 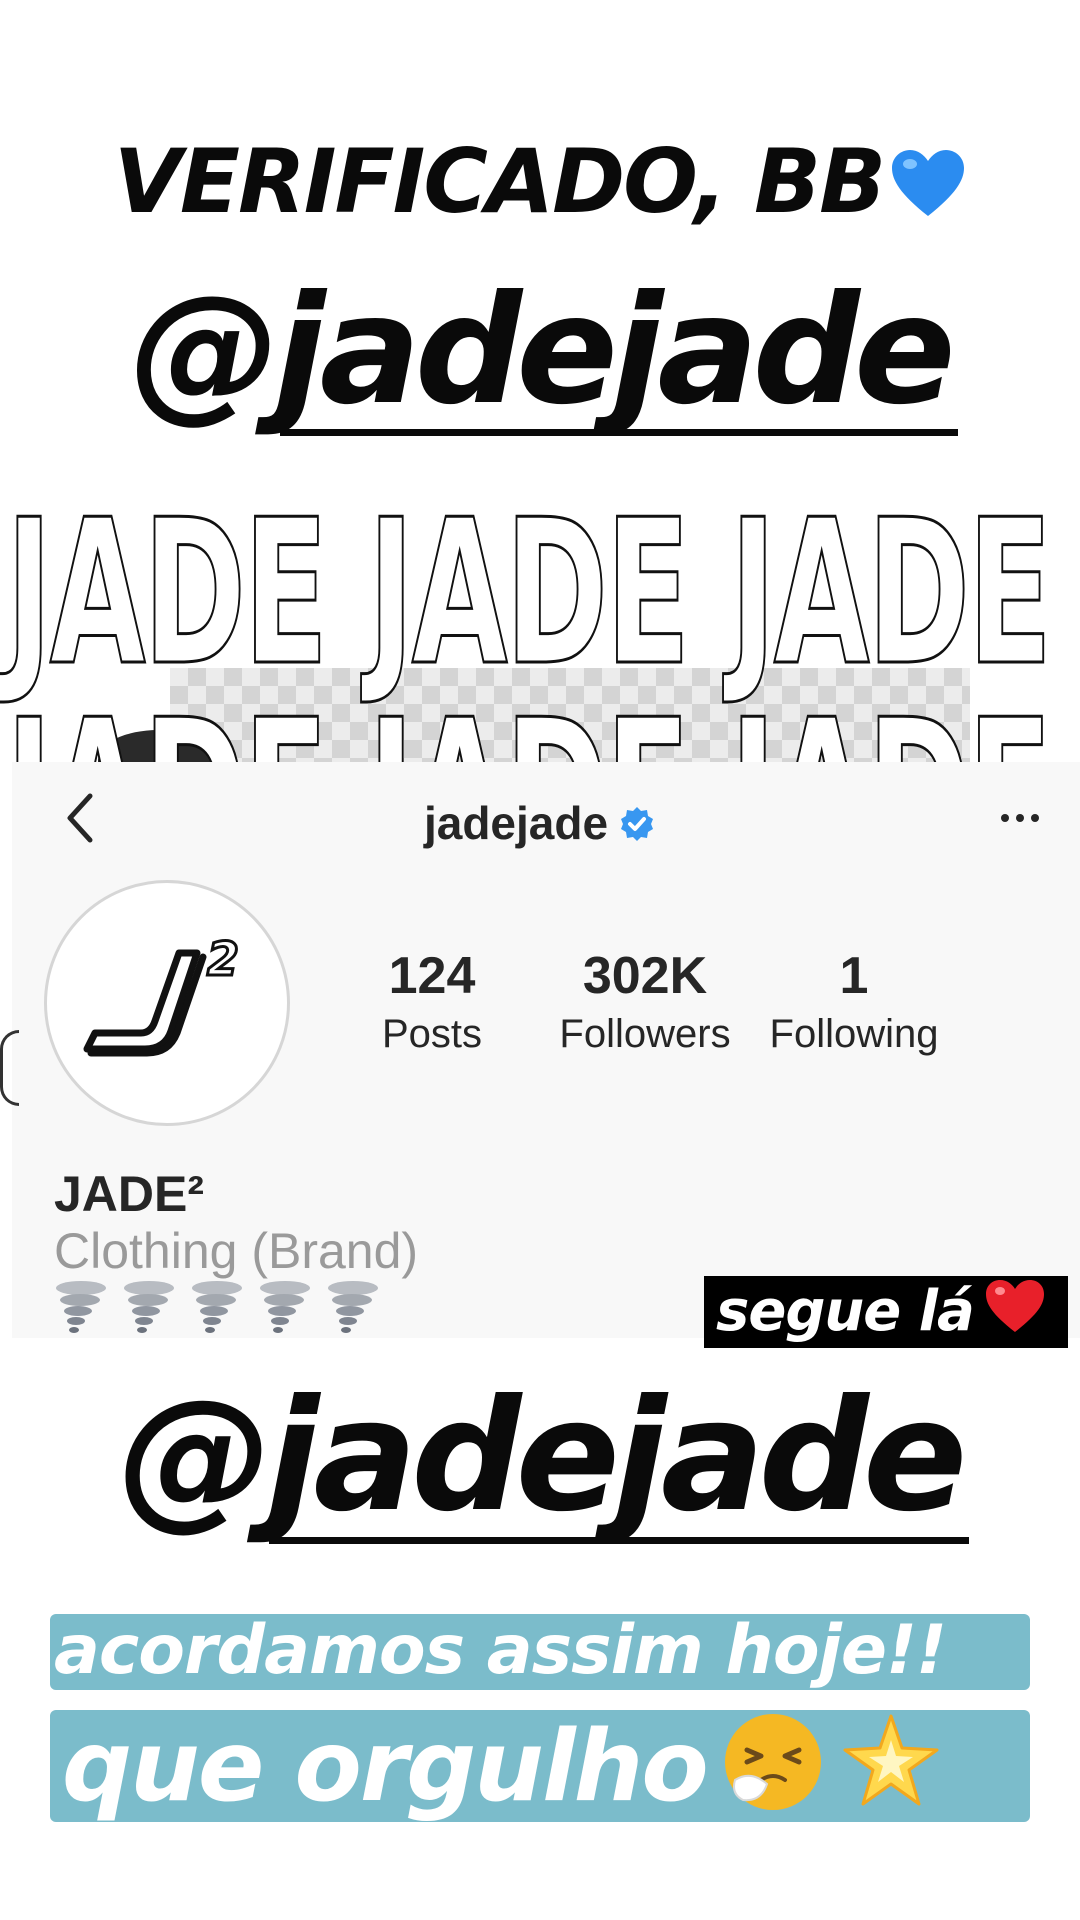 What do you see at coordinates (891, 1773) in the screenshot?
I see `glowing-star-icon` at bounding box center [891, 1773].